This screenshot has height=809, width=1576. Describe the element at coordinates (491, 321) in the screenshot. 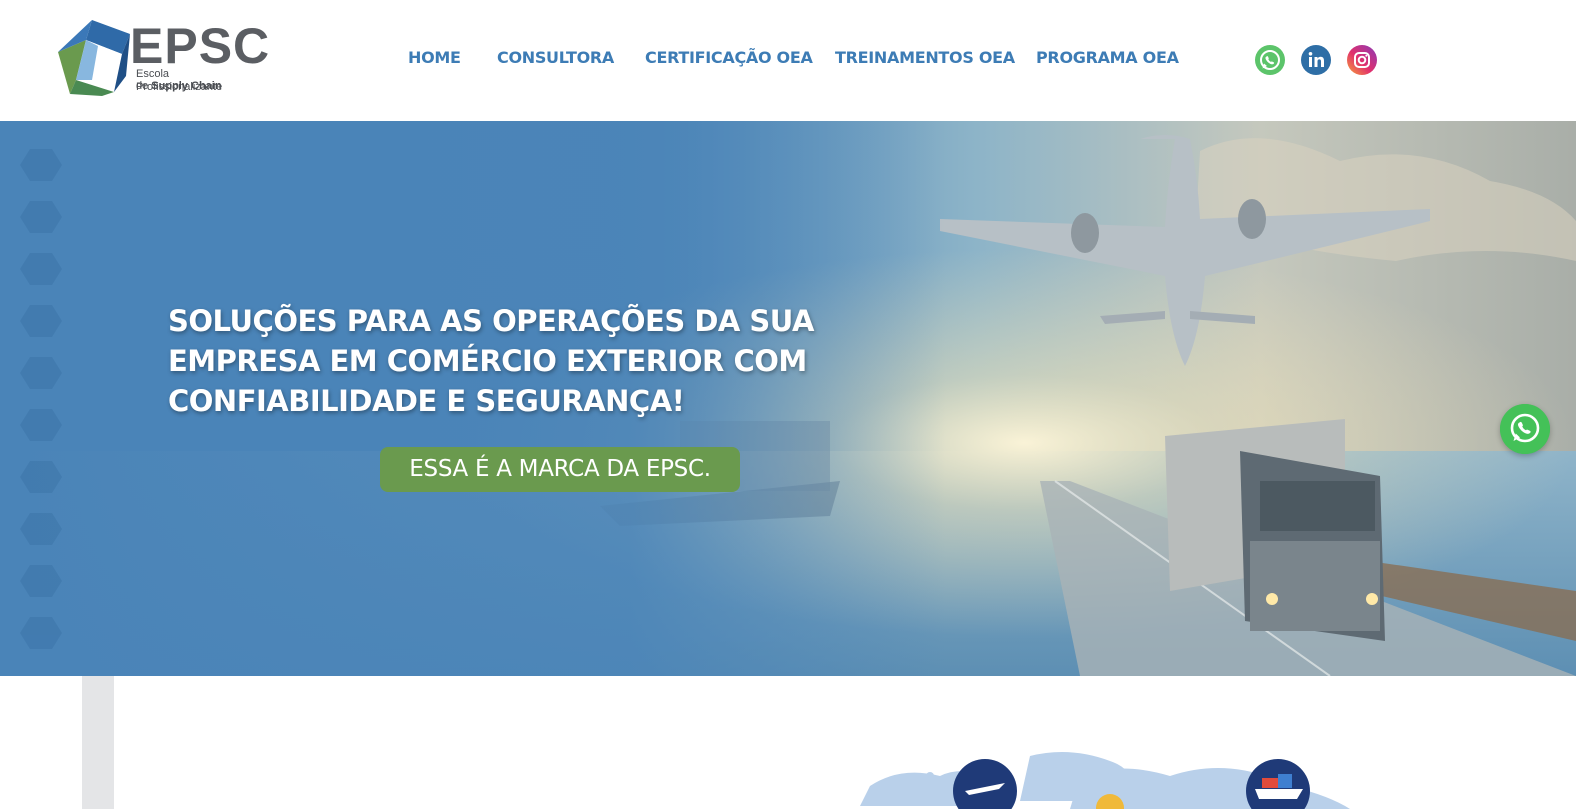

I see `hero-headline-line1: SOLUÇÕES PARA AS OPERAÇÕES DA SUA` at that location.